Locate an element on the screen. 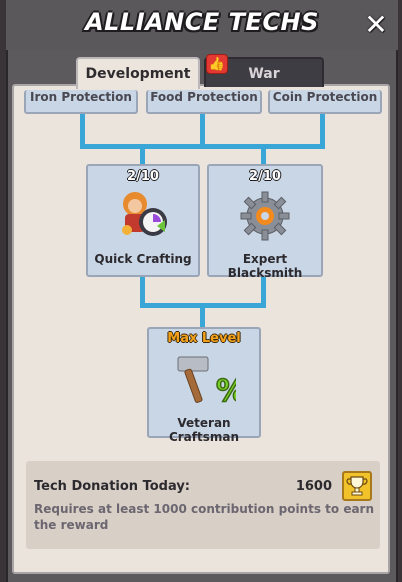  connector-horiz-top is located at coordinates (202, 146).